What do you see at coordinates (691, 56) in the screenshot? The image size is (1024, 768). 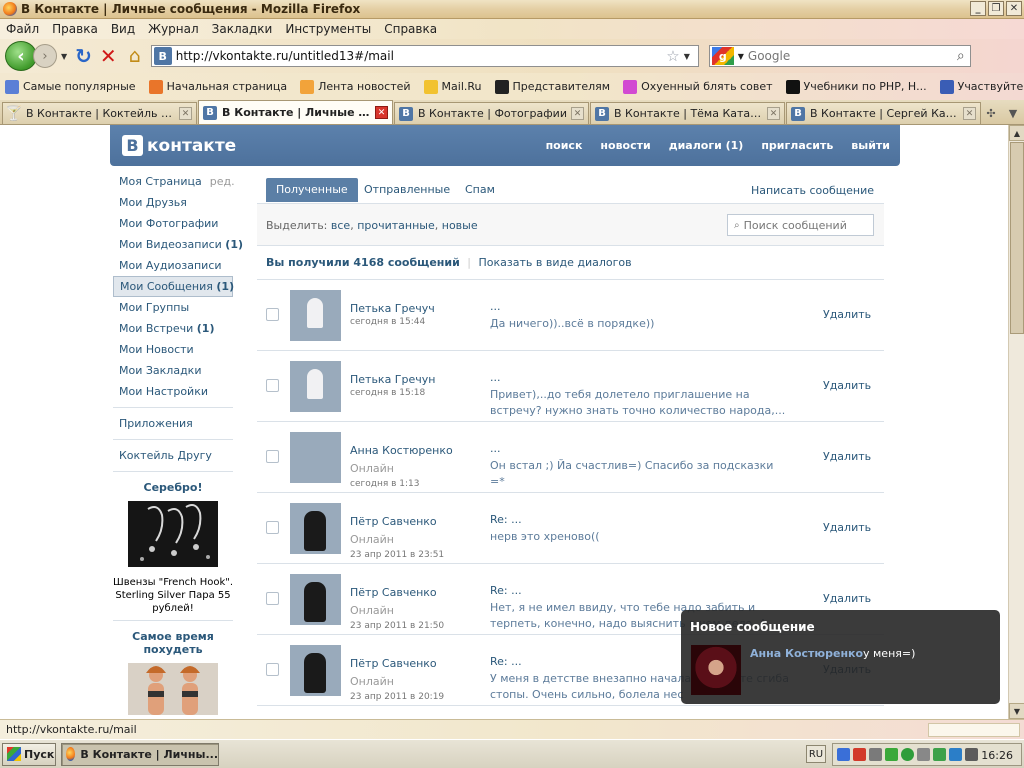 I see `url-dropdown-icon: ▼` at bounding box center [691, 56].